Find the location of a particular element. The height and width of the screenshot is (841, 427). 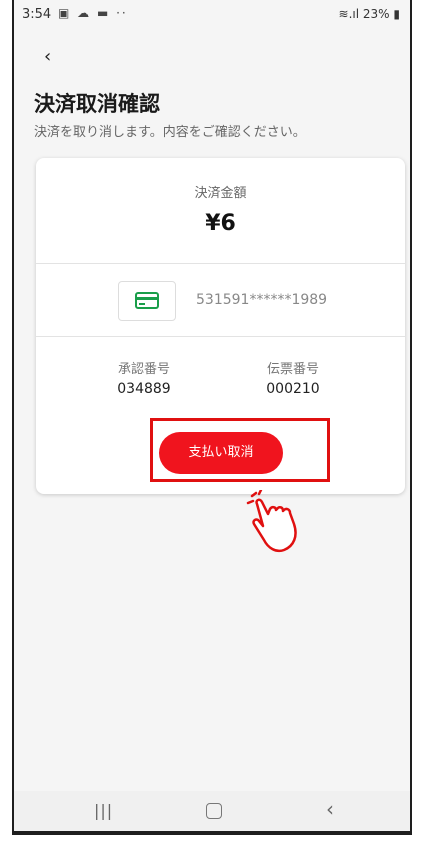

status-right: ≋.ıl 23% ▮ is located at coordinates (369, 14).